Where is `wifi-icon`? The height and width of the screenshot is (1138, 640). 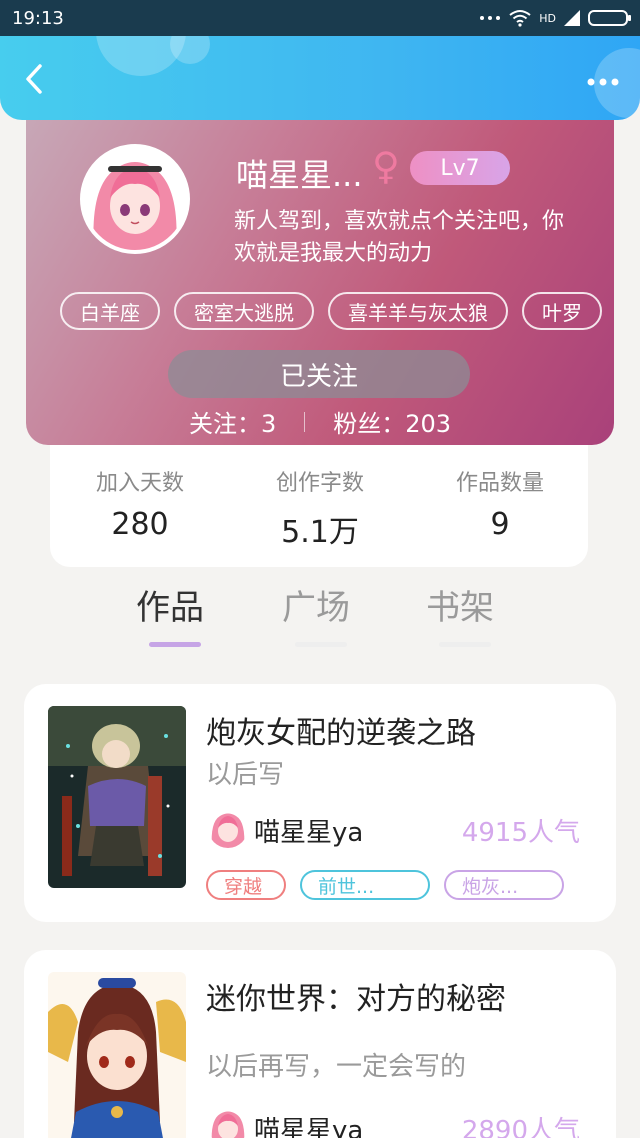
wifi-icon is located at coordinates (520, 18).